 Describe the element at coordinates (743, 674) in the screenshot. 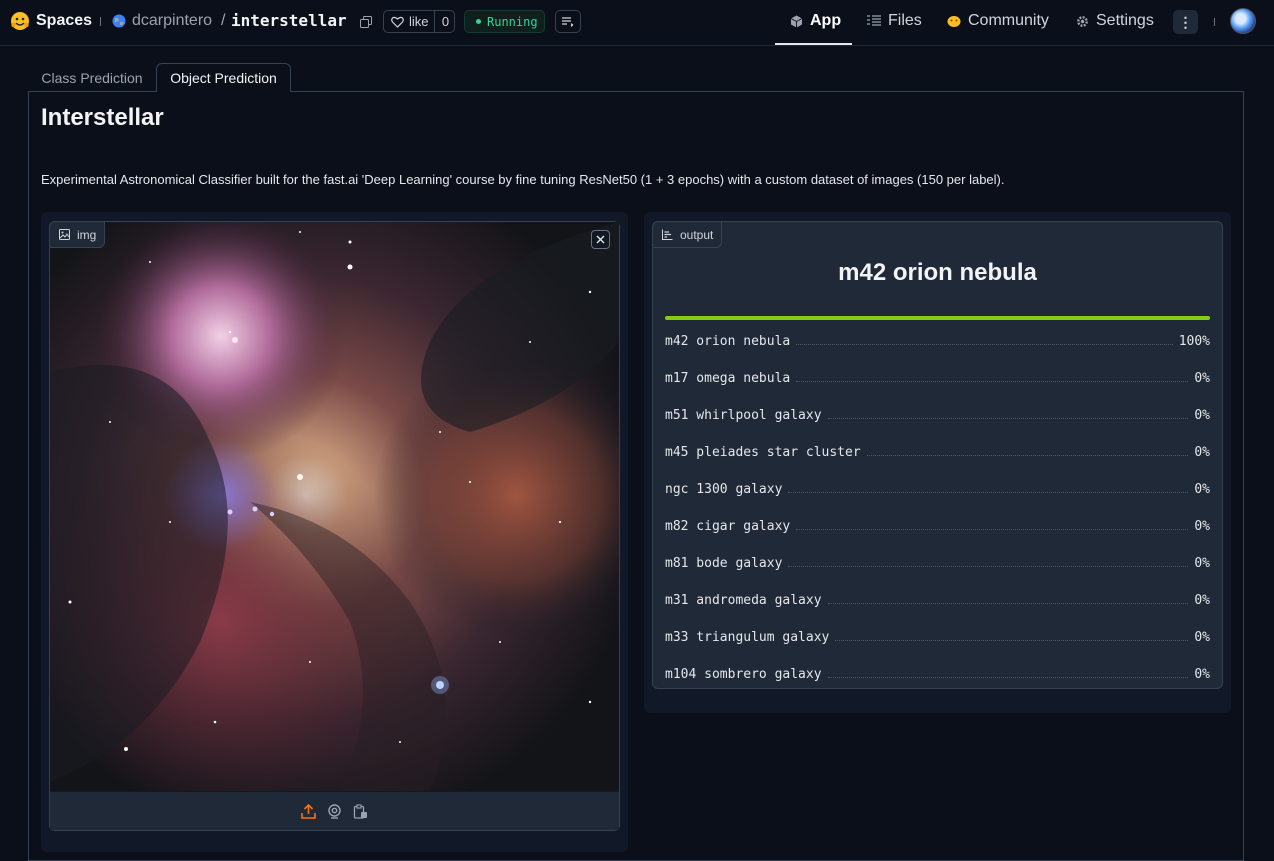

I see `confidence-label: m104 sombrero galaxy` at that location.